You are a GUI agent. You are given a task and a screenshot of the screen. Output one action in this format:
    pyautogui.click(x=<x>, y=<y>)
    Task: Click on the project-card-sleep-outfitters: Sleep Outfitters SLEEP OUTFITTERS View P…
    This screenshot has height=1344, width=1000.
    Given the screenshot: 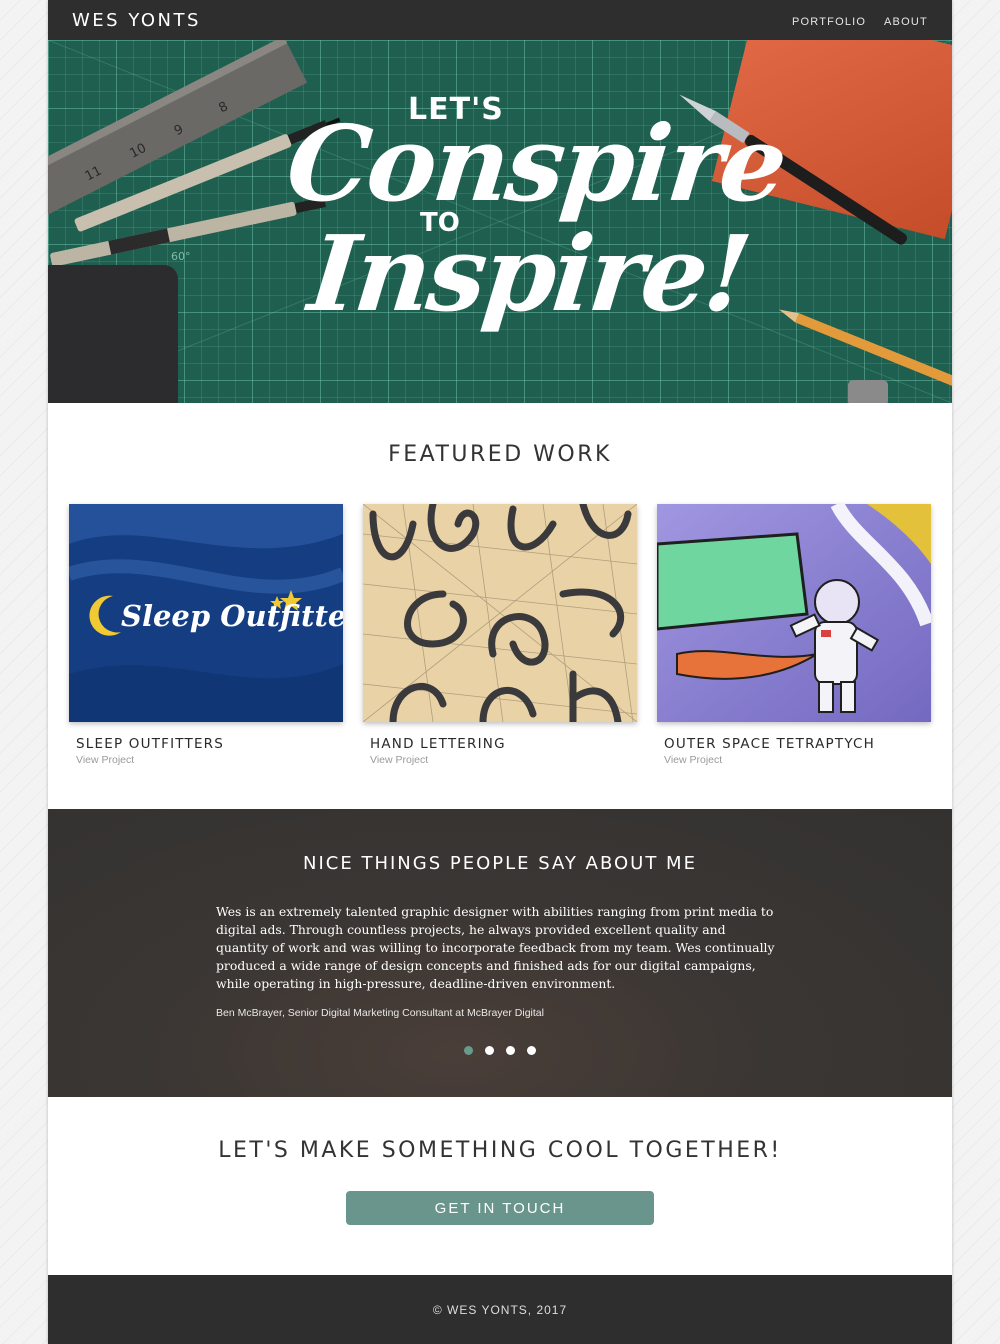 What is the action you would take?
    pyautogui.click(x=206, y=635)
    